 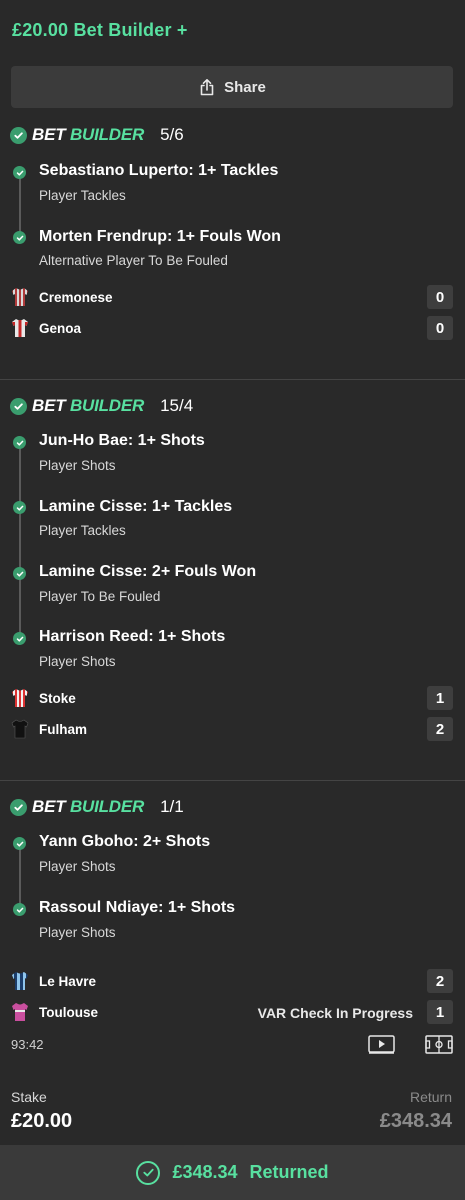 What do you see at coordinates (60, 328) in the screenshot?
I see `team-name: Genoa` at bounding box center [60, 328].